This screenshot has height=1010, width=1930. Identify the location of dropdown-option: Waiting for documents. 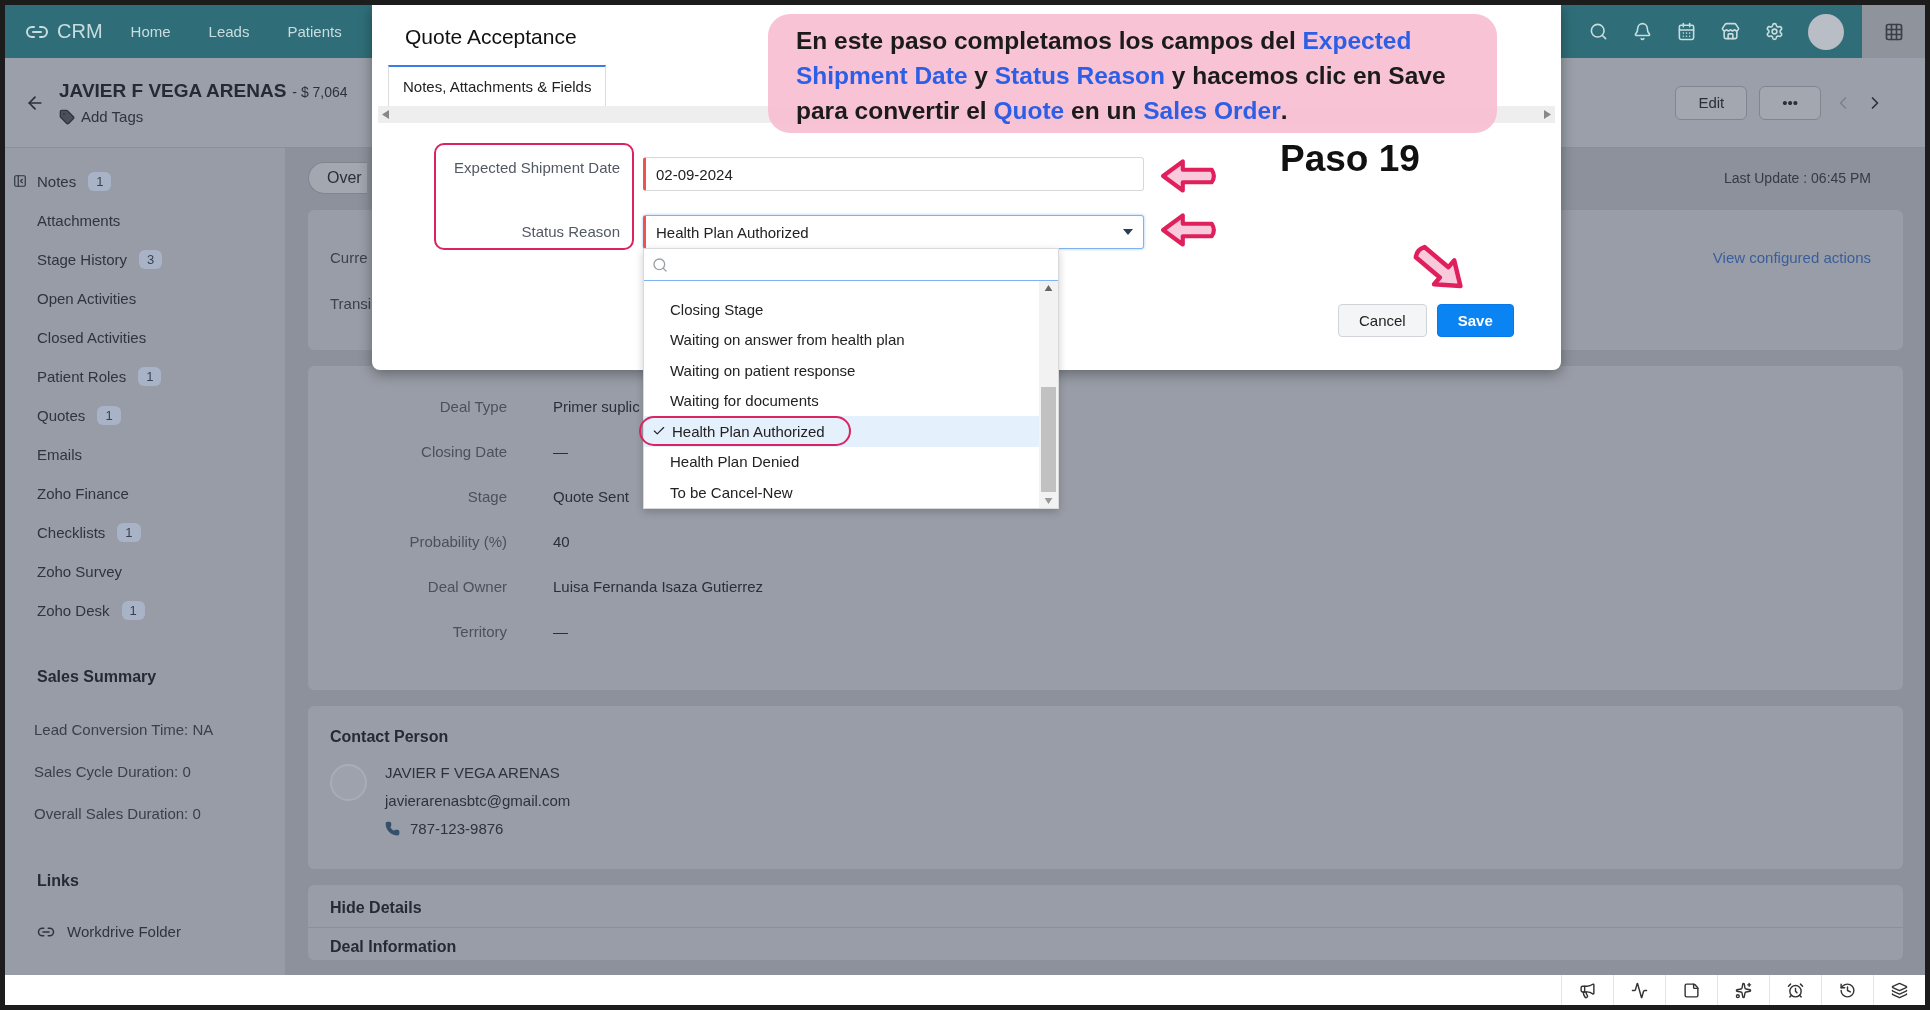
(841, 400).